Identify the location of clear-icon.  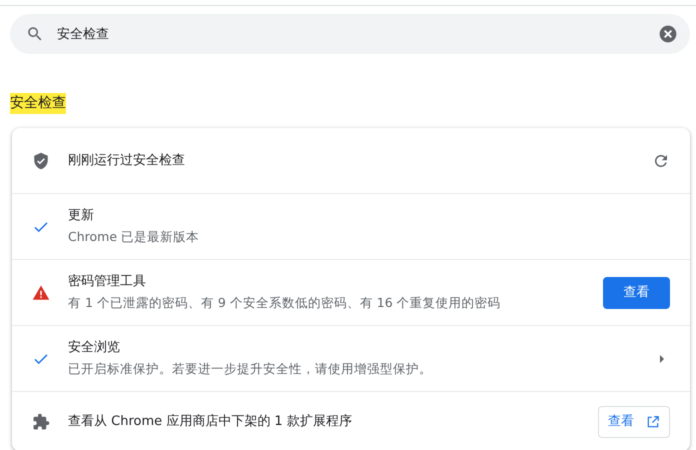
(668, 34).